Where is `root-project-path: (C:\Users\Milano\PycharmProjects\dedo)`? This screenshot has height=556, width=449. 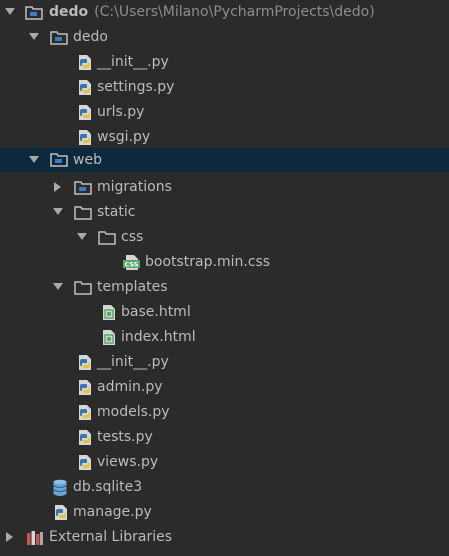 root-project-path: (C:\Users\Milano\PycharmProjects\dedo) is located at coordinates (234, 12).